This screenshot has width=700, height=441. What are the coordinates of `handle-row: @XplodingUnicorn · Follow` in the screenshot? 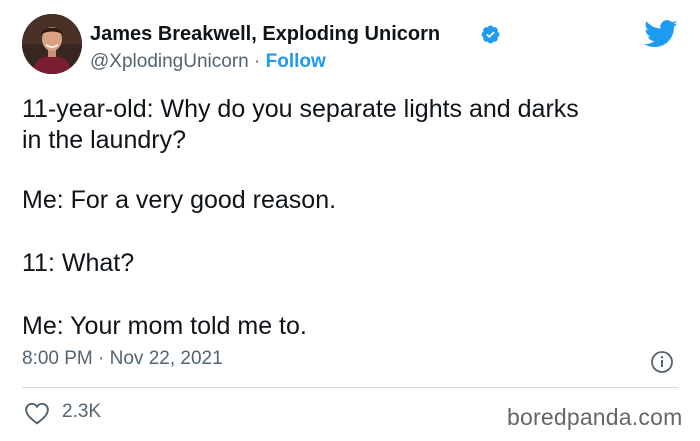 It's located at (208, 62).